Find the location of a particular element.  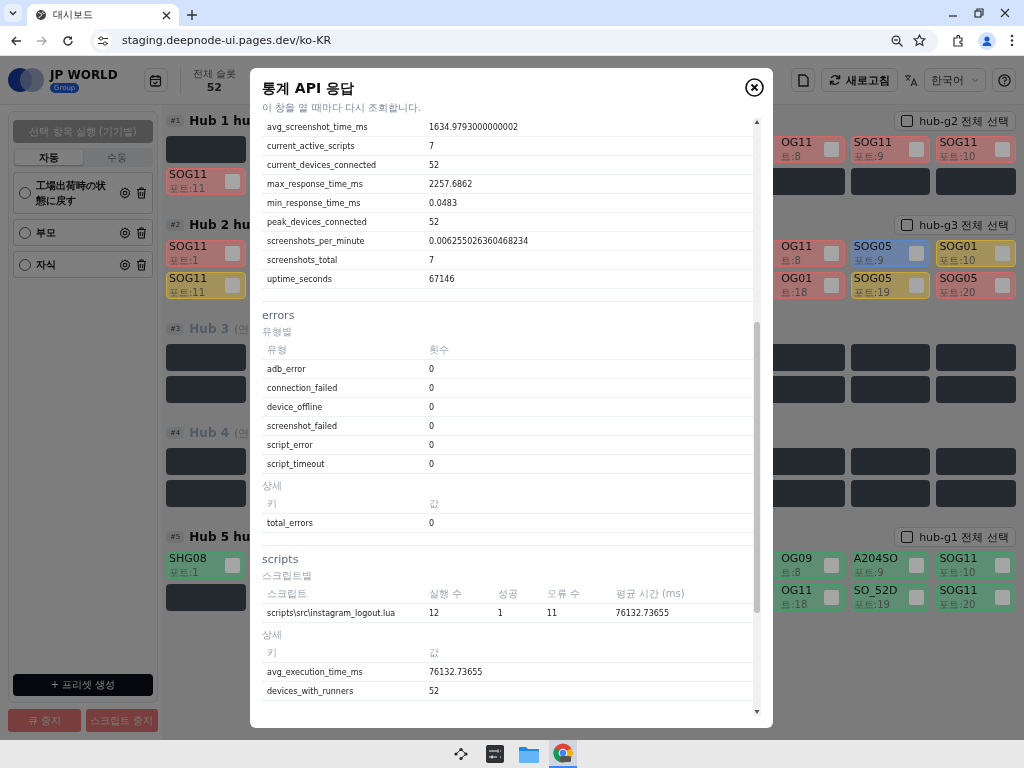

device-card: SOG11 포트:20 is located at coordinates (976, 597).